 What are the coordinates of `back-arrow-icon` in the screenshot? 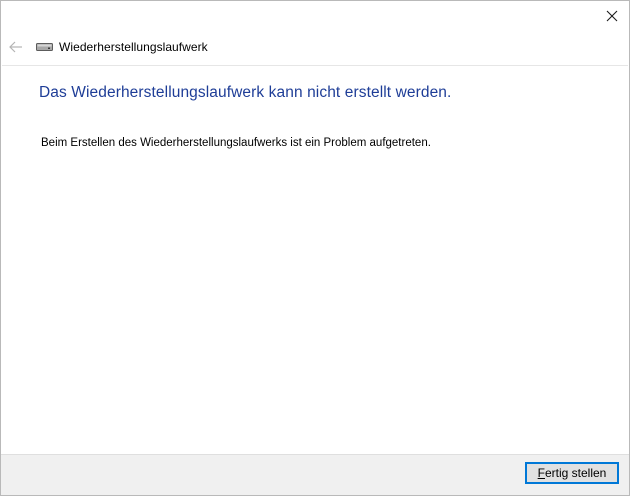 It's located at (15, 47).